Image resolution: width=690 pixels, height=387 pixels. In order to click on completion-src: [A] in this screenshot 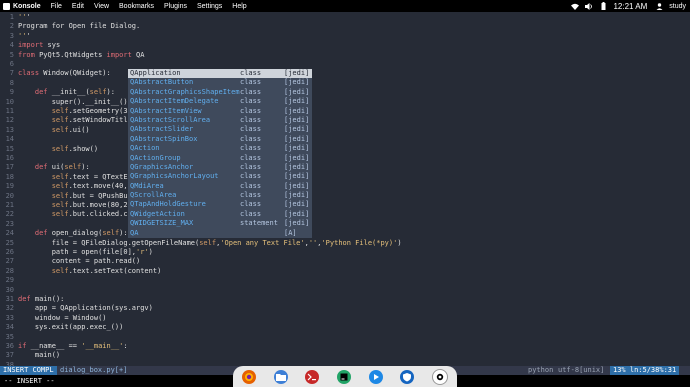, I will do `click(290, 232)`.